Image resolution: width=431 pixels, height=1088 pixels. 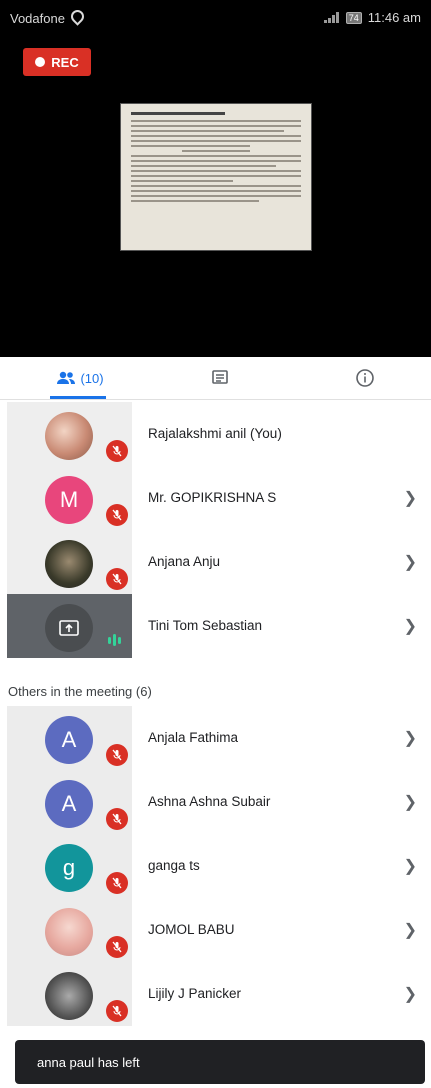 I want to click on participant-name: Rajalakshmi anil (You), so click(x=215, y=433).